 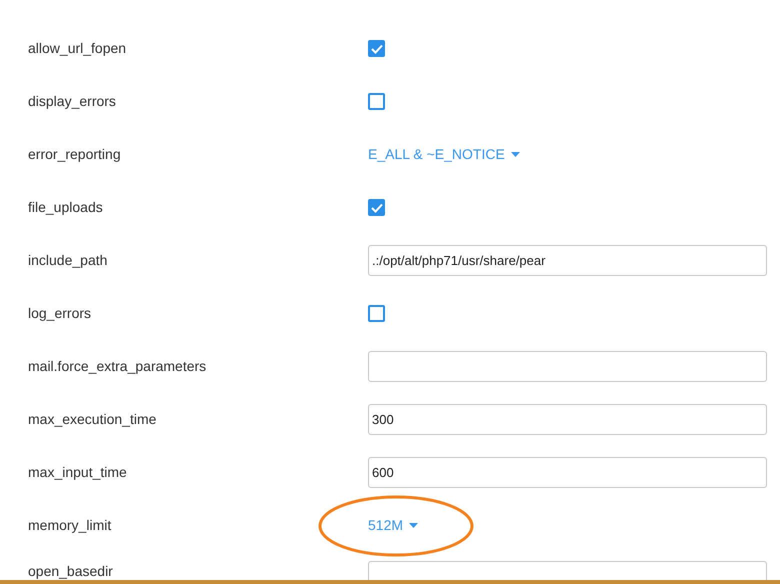 What do you see at coordinates (567, 419) in the screenshot?
I see `input-field: 300` at bounding box center [567, 419].